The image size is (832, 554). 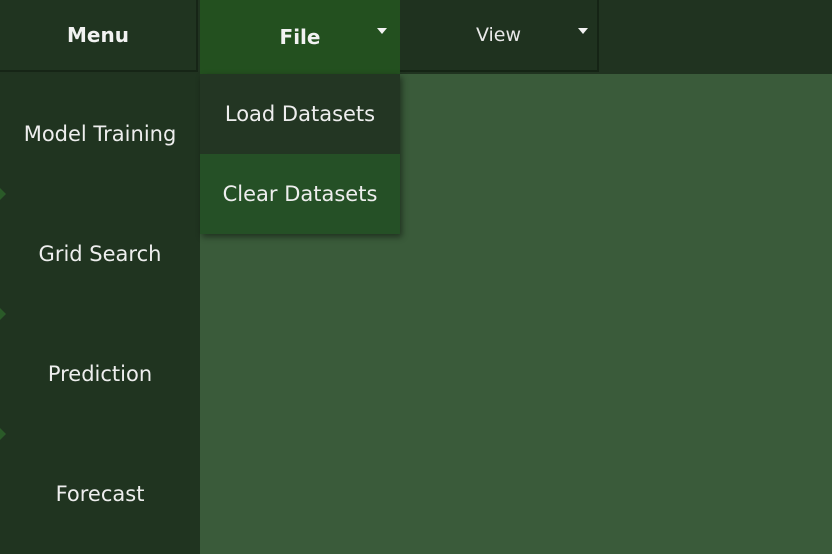 I want to click on menu-button: Menu, so click(x=99, y=36).